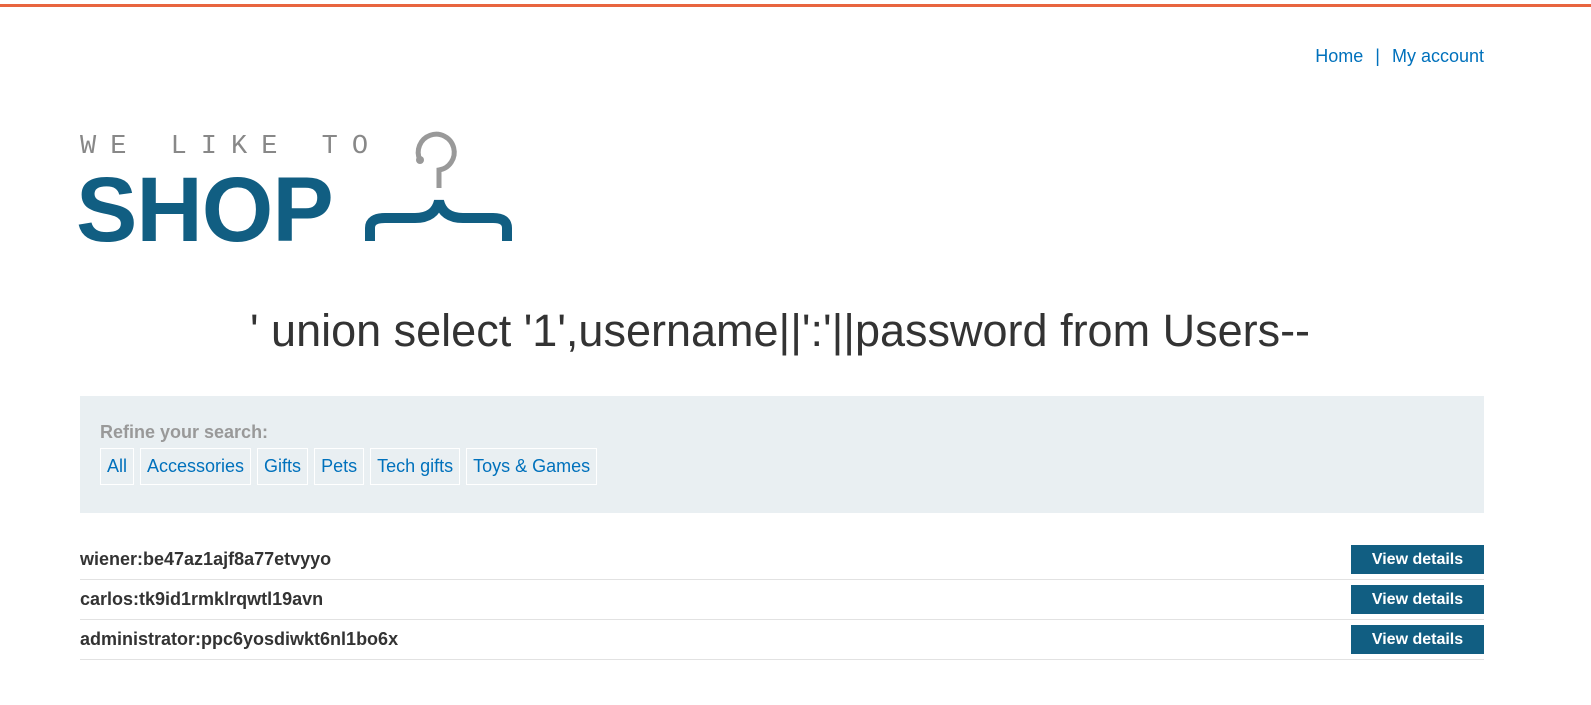 The width and height of the screenshot is (1591, 705). What do you see at coordinates (438, 186) in the screenshot?
I see `hanger-icon` at bounding box center [438, 186].